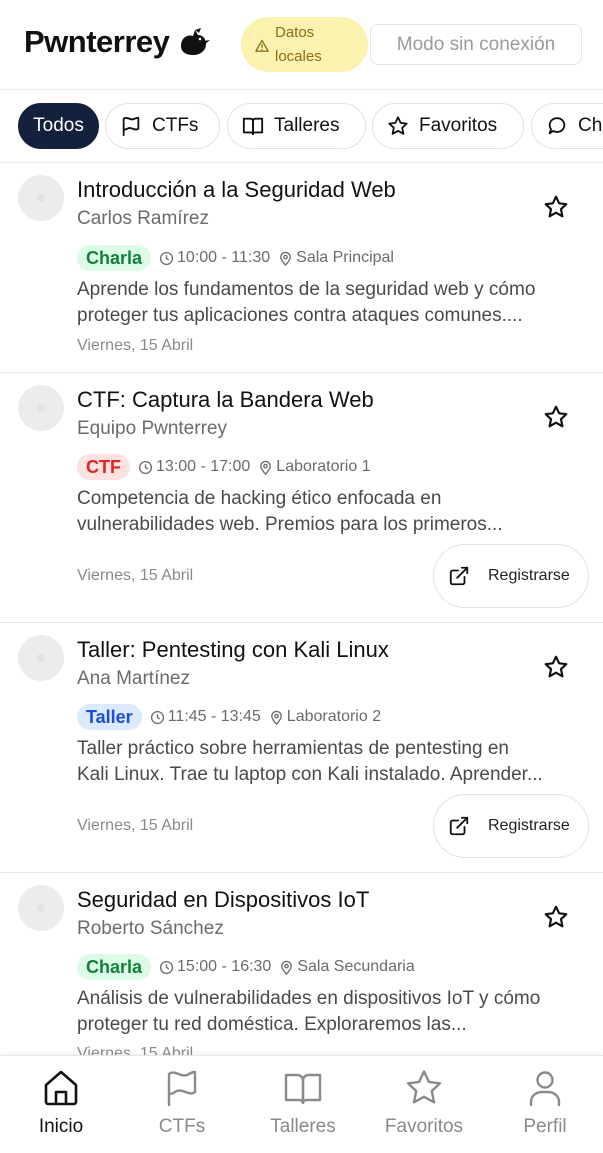 The height and width of the screenshot is (1153, 603). I want to click on chip-label: Favoritos, so click(458, 125).